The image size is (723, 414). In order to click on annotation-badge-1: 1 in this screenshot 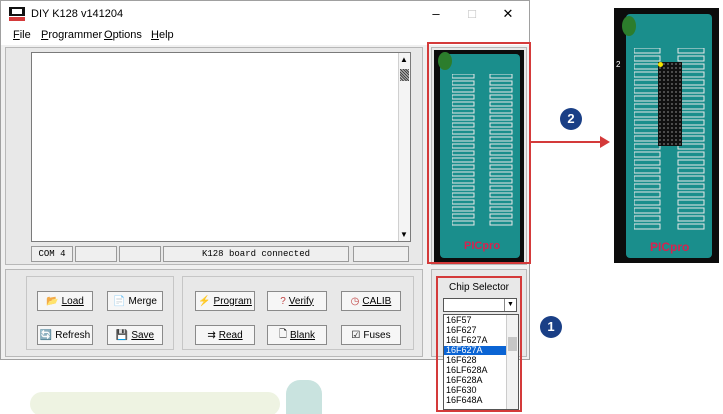, I will do `click(551, 327)`.